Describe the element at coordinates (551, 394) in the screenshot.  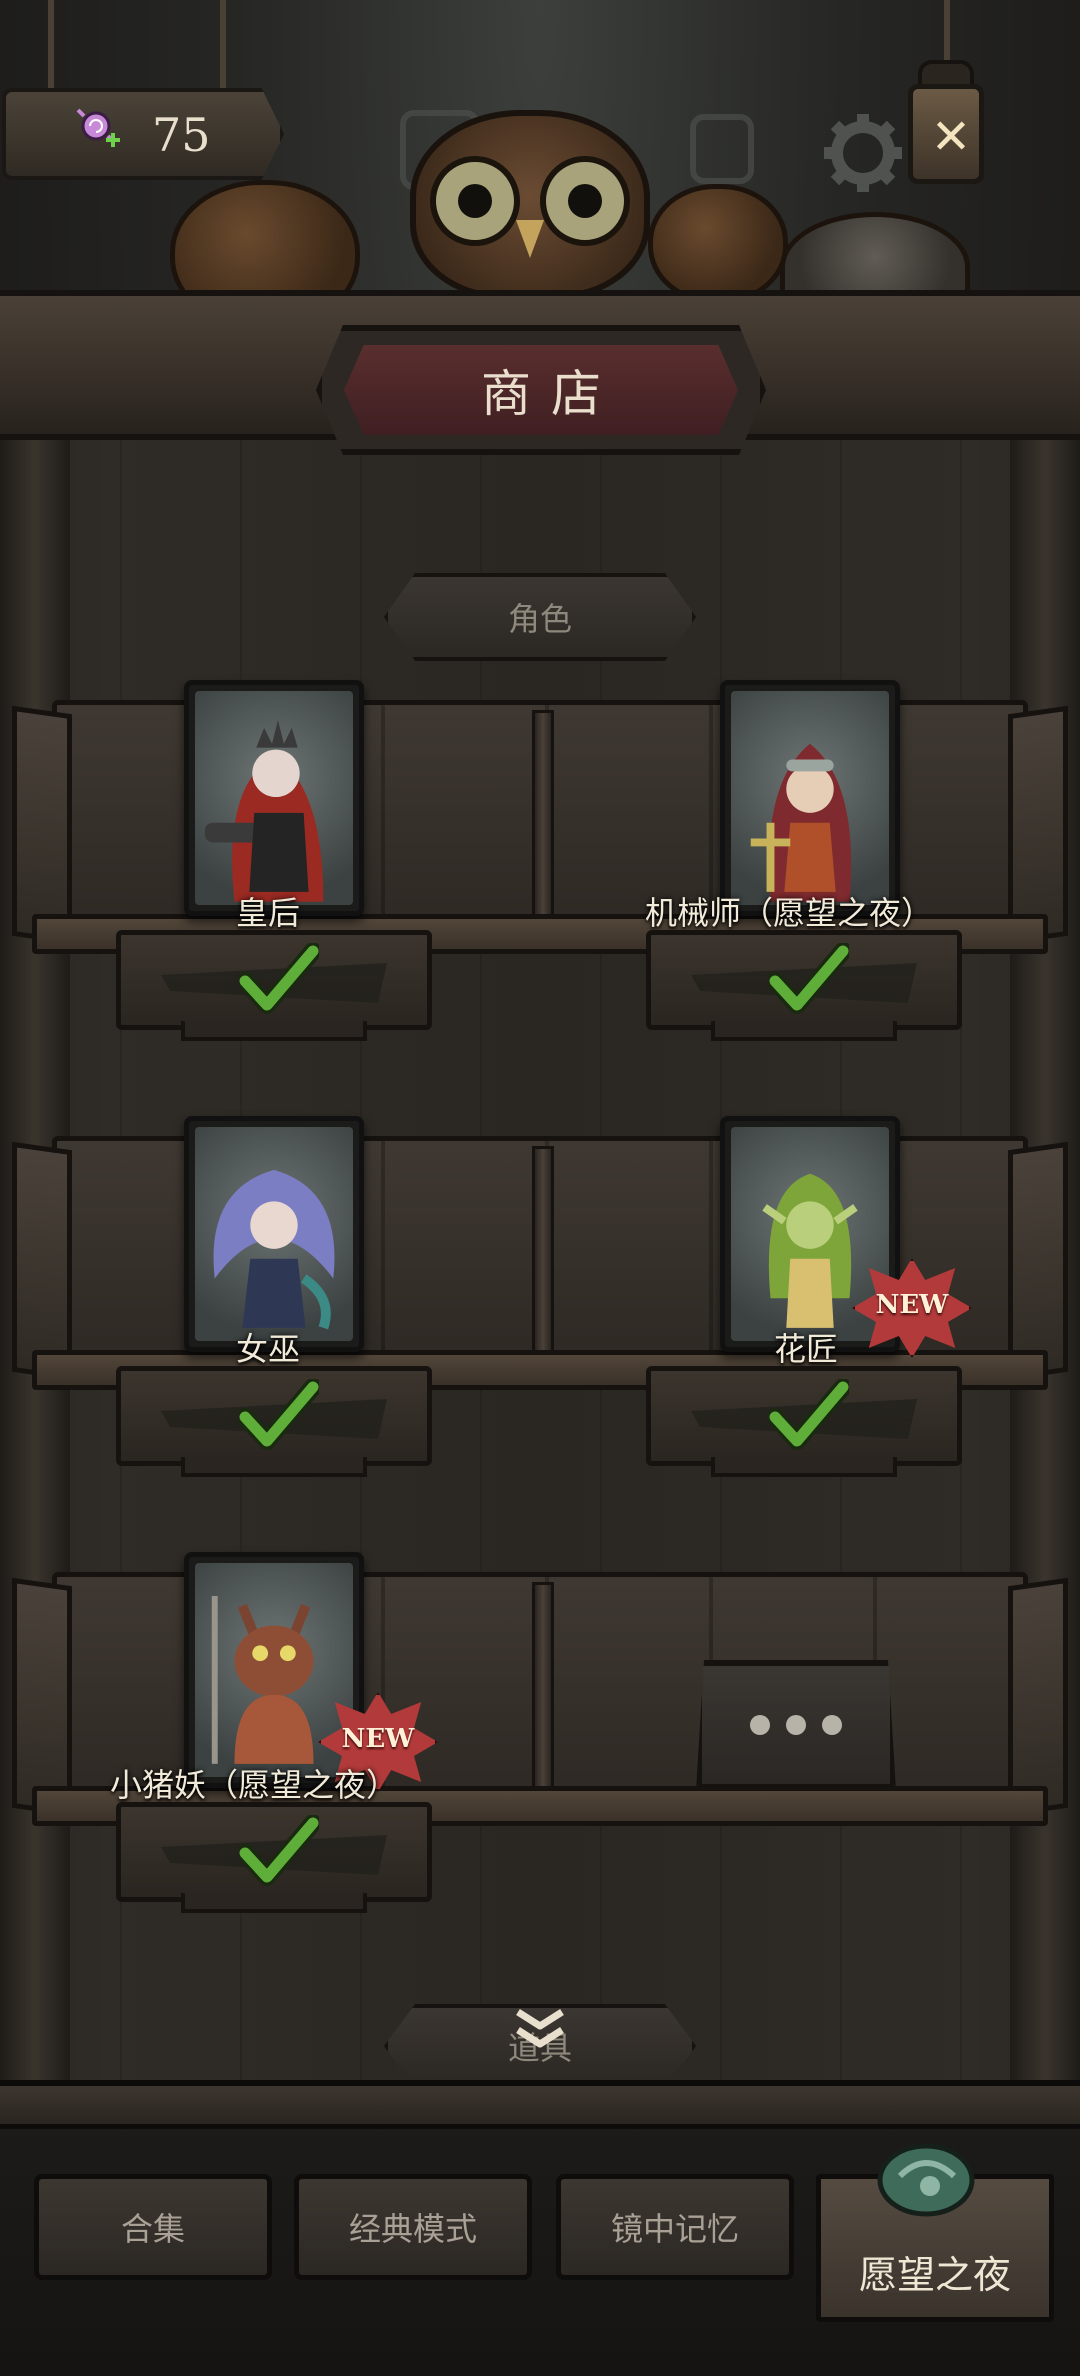
I see `page-title: 商店` at that location.